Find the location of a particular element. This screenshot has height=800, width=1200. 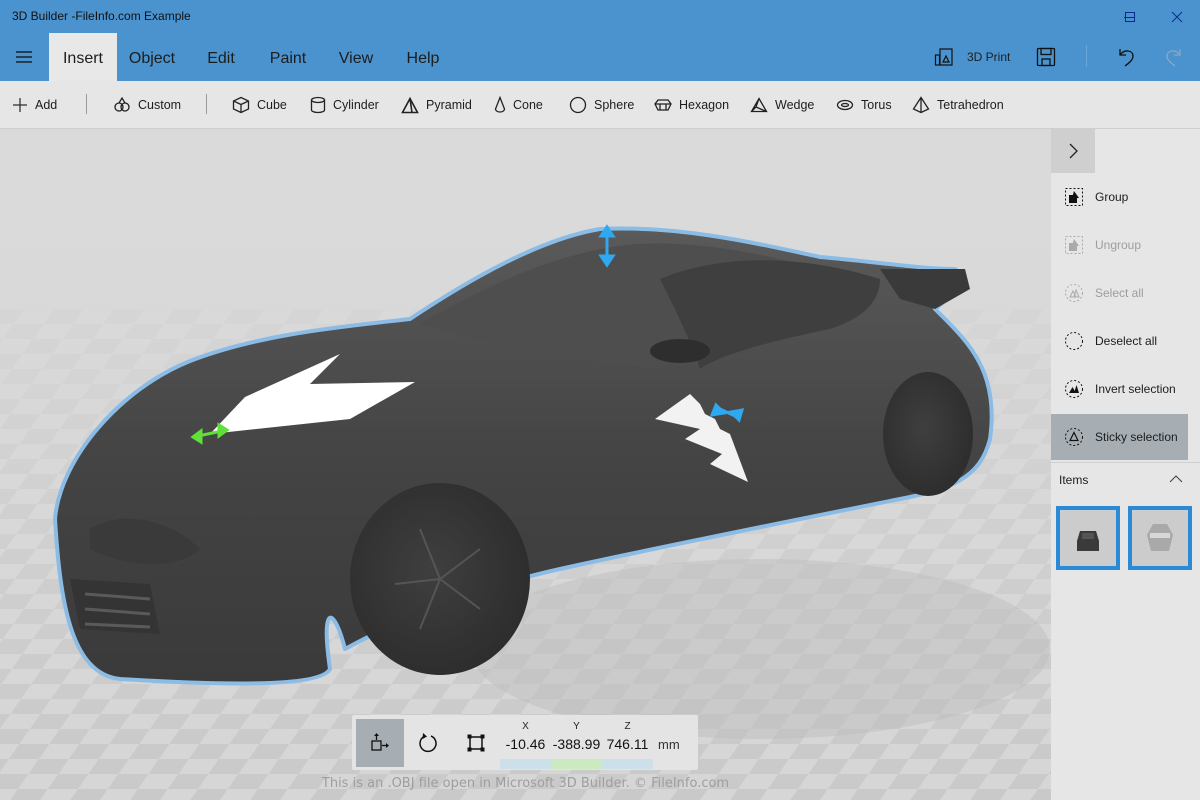

torus-button: Torus is located at coordinates (864, 105).